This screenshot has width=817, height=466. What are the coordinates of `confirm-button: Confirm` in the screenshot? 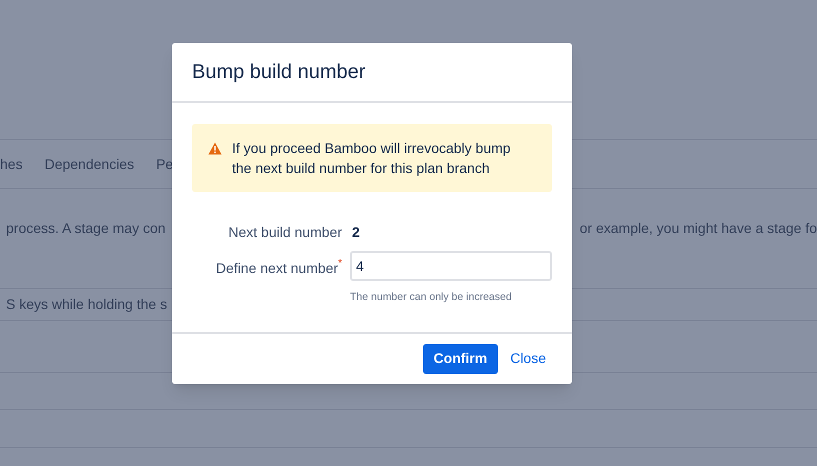 It's located at (460, 359).